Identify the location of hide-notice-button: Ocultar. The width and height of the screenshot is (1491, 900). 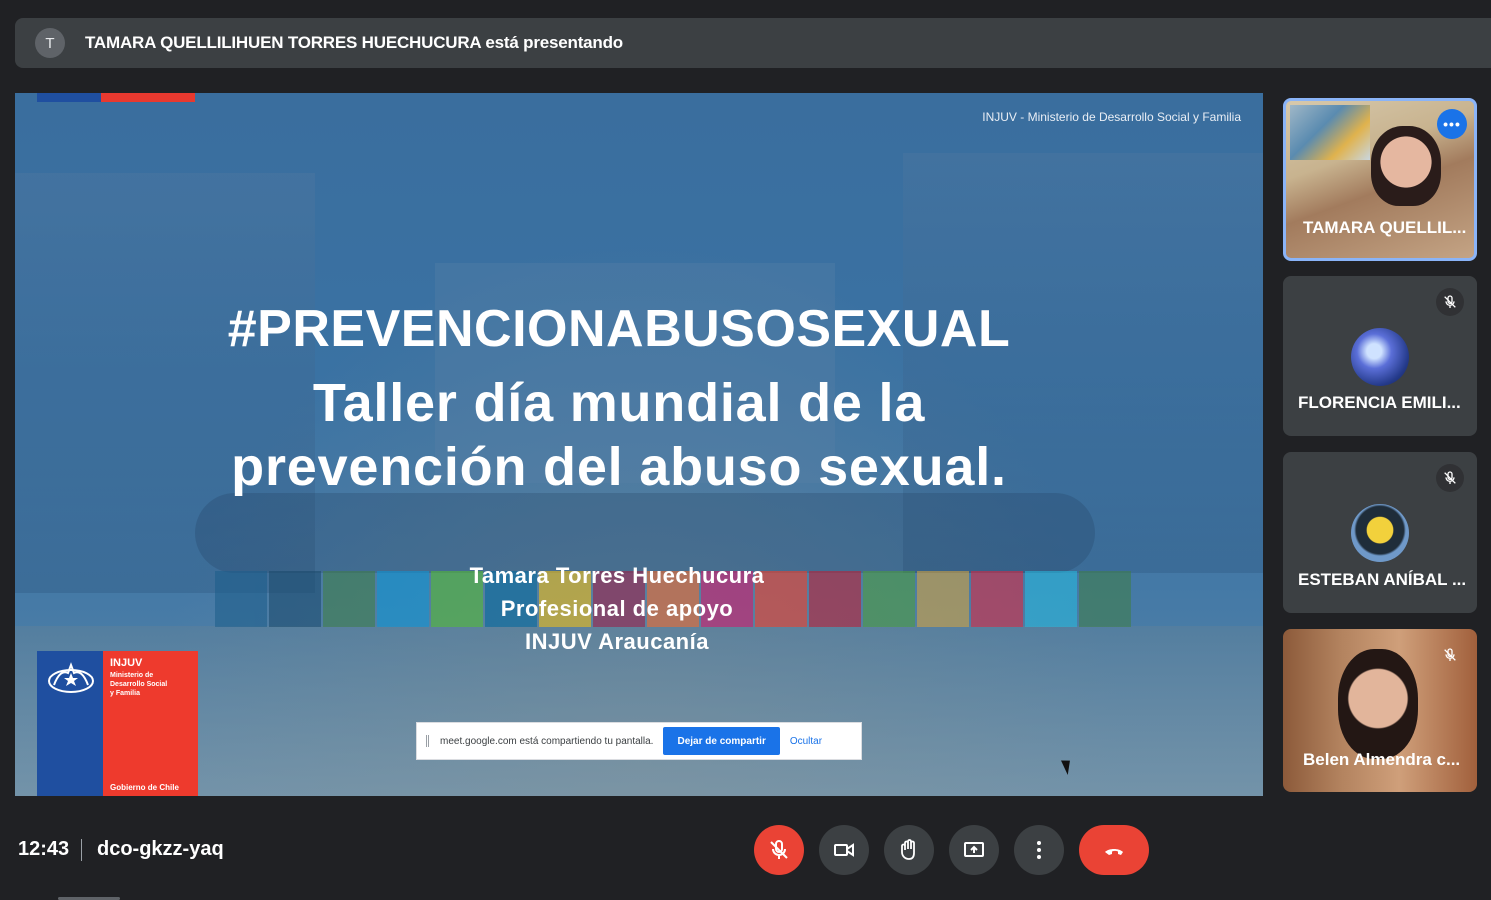
(806, 741).